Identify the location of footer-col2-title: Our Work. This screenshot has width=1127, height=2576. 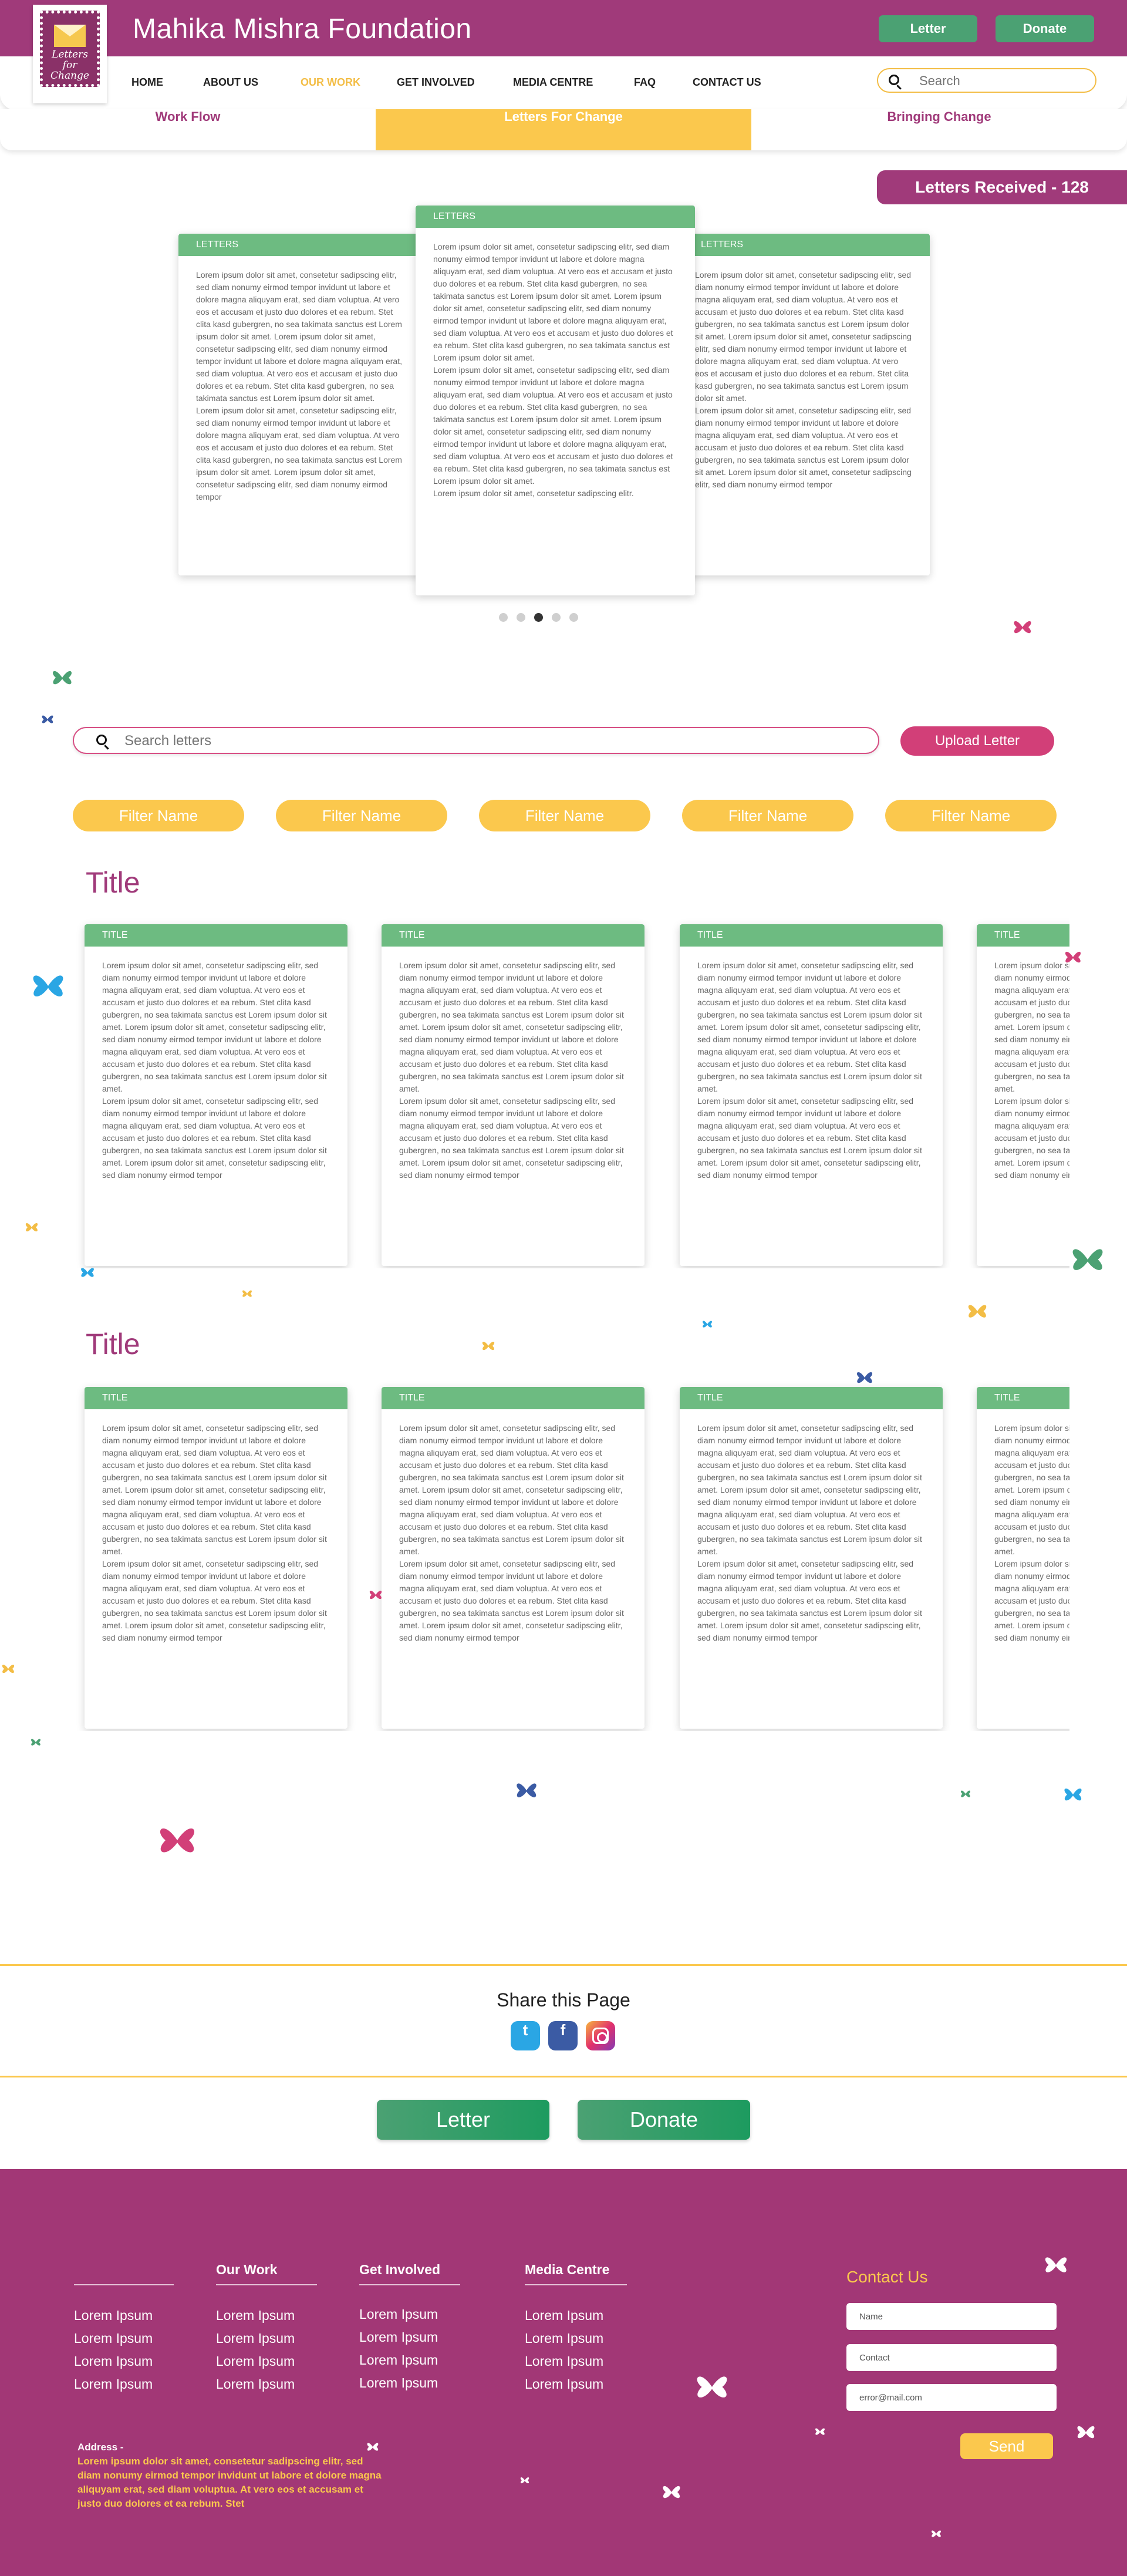
(247, 2269).